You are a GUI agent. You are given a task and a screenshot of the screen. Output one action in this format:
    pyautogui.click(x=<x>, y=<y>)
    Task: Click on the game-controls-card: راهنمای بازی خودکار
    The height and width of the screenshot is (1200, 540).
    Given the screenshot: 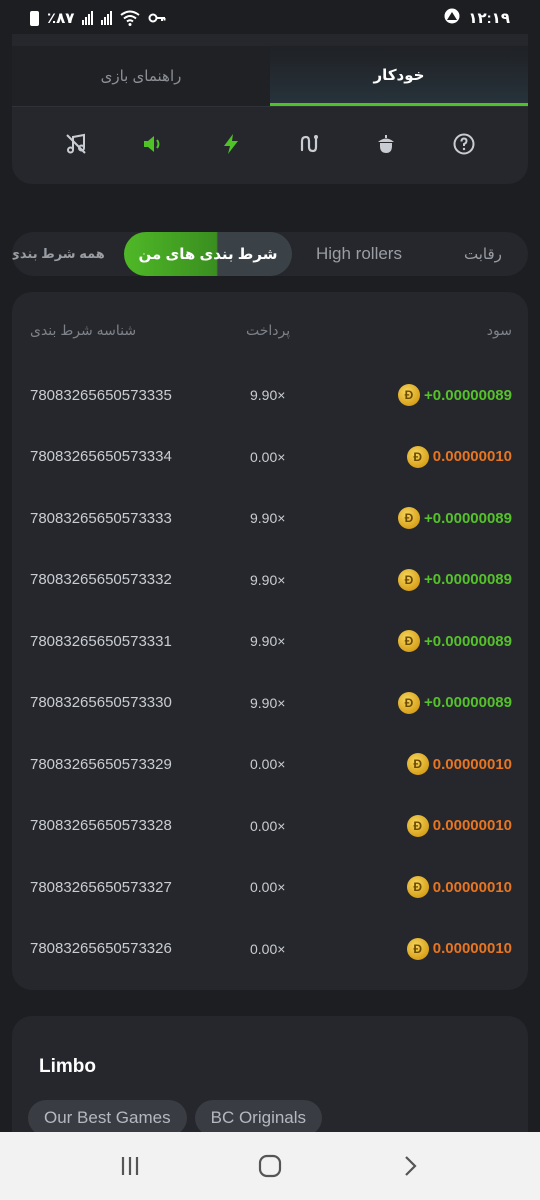 What is the action you would take?
    pyautogui.click(x=270, y=109)
    